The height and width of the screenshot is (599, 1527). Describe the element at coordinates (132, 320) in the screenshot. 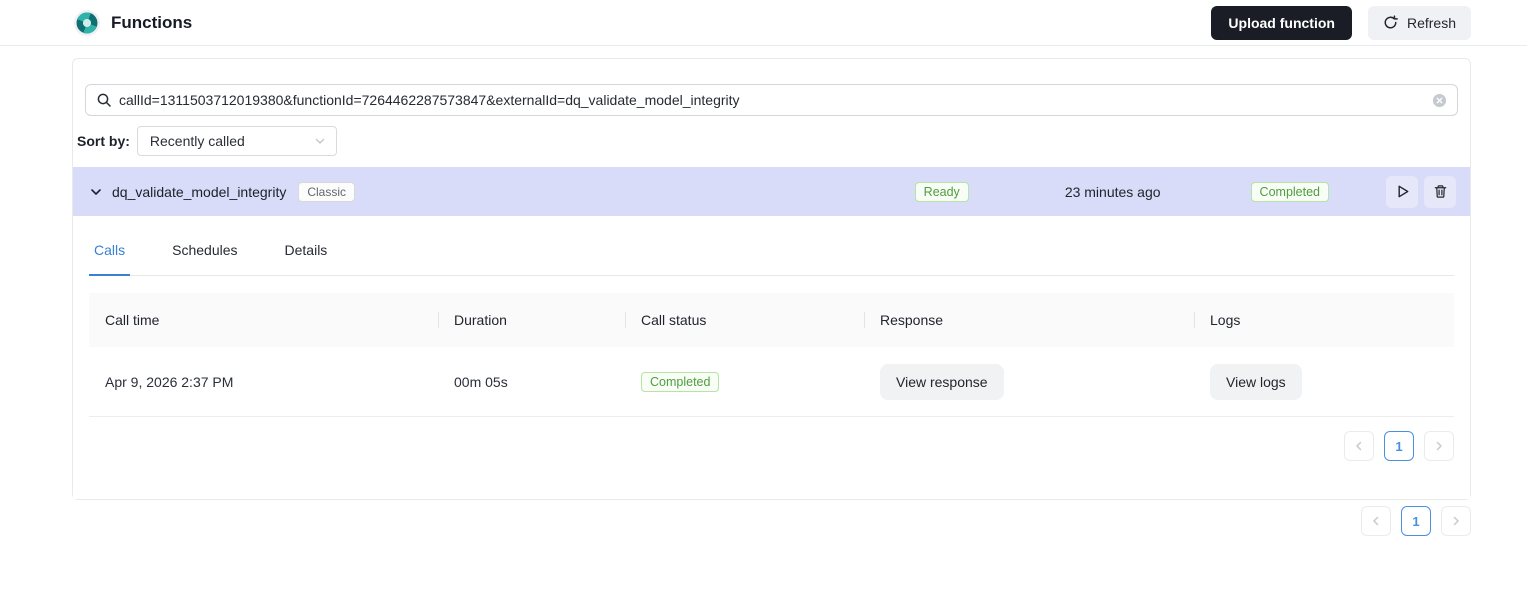

I see `column-call-time: Call time` at that location.